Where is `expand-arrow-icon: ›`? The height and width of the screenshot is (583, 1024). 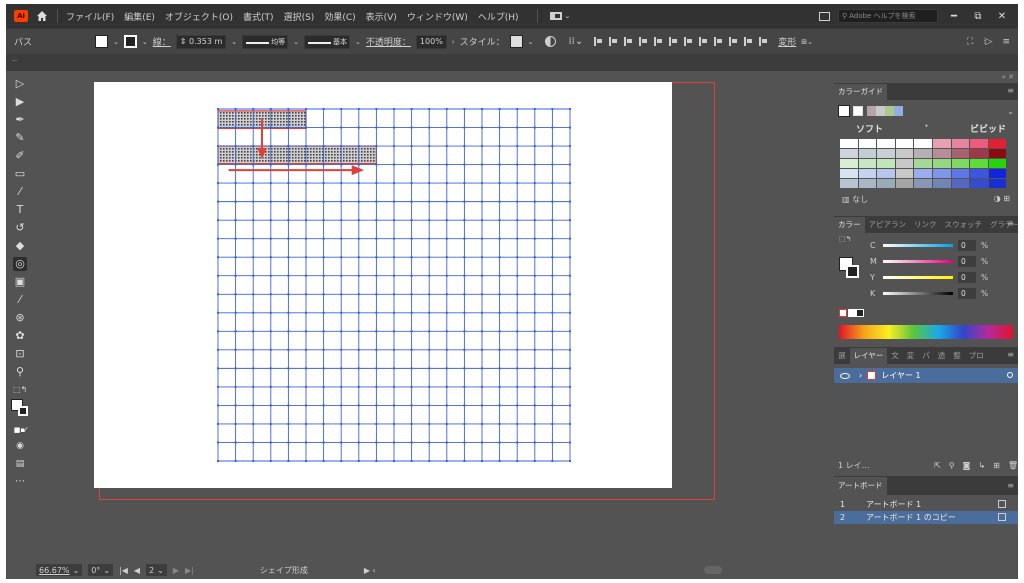 expand-arrow-icon: › is located at coordinates (860, 375).